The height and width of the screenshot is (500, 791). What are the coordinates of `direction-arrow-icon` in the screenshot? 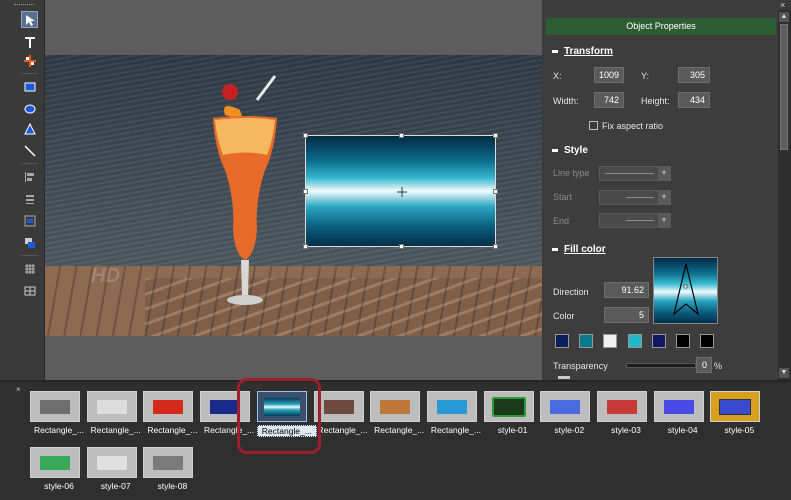 It's located at (686, 289).